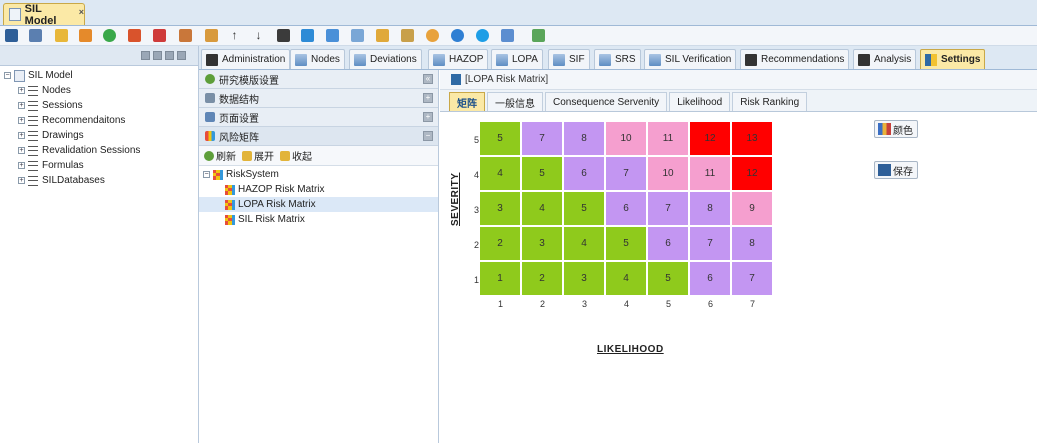 The height and width of the screenshot is (443, 1037). I want to click on refresh-icon, so click(457, 35).